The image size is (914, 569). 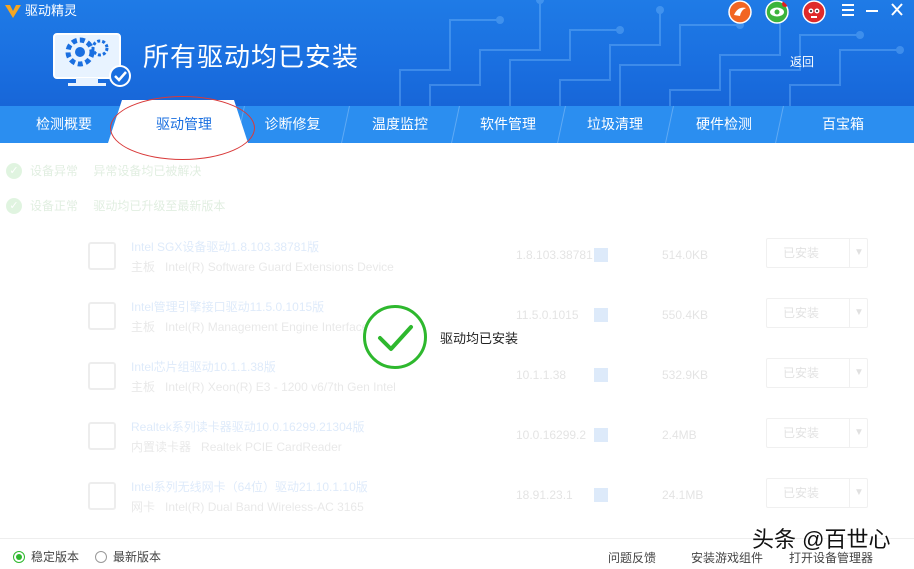 What do you see at coordinates (271, 447) in the screenshot?
I see `driver-device: Realtek PCIE CardReader` at bounding box center [271, 447].